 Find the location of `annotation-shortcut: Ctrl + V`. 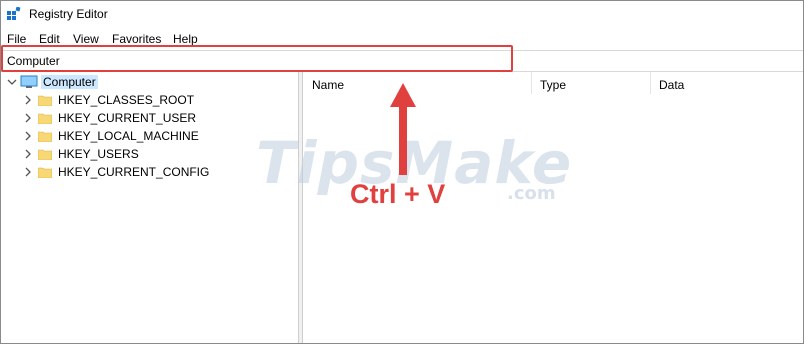

annotation-shortcut: Ctrl + V is located at coordinates (398, 194).